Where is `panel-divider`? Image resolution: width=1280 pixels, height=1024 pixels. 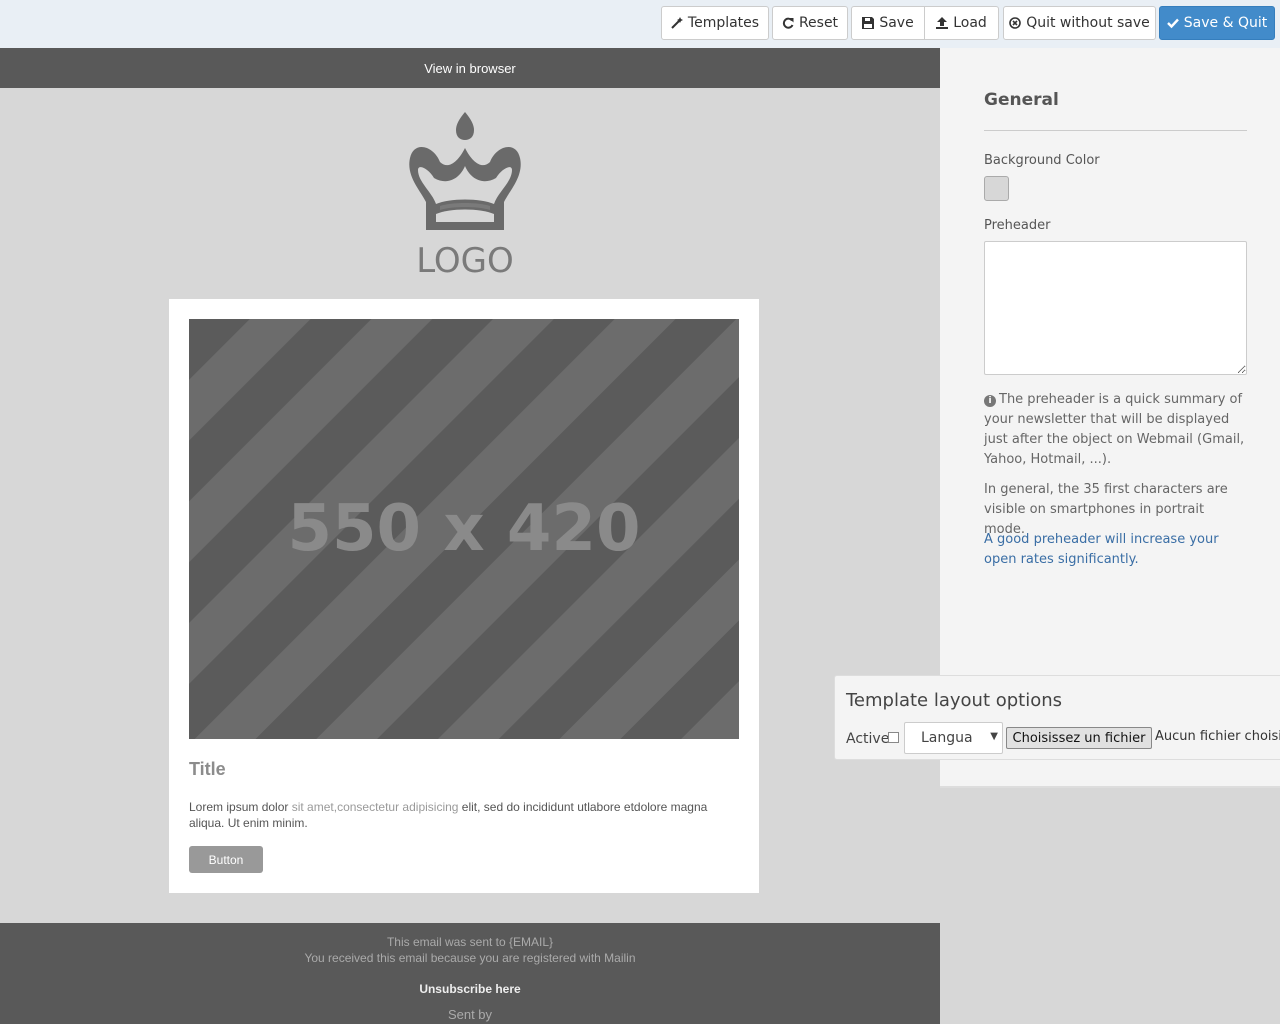 panel-divider is located at coordinates (1115, 130).